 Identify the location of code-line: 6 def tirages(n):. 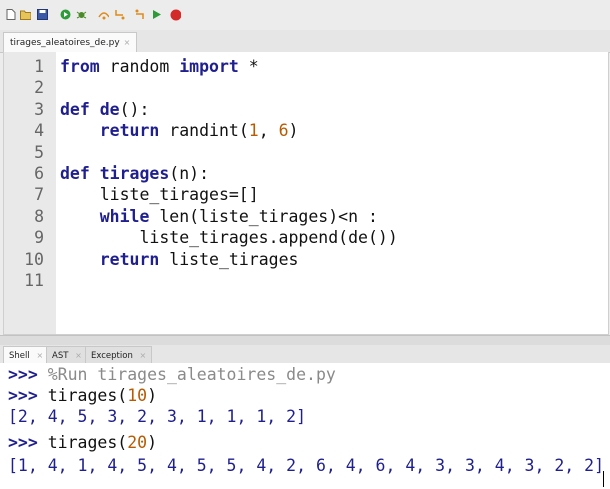
(201, 173).